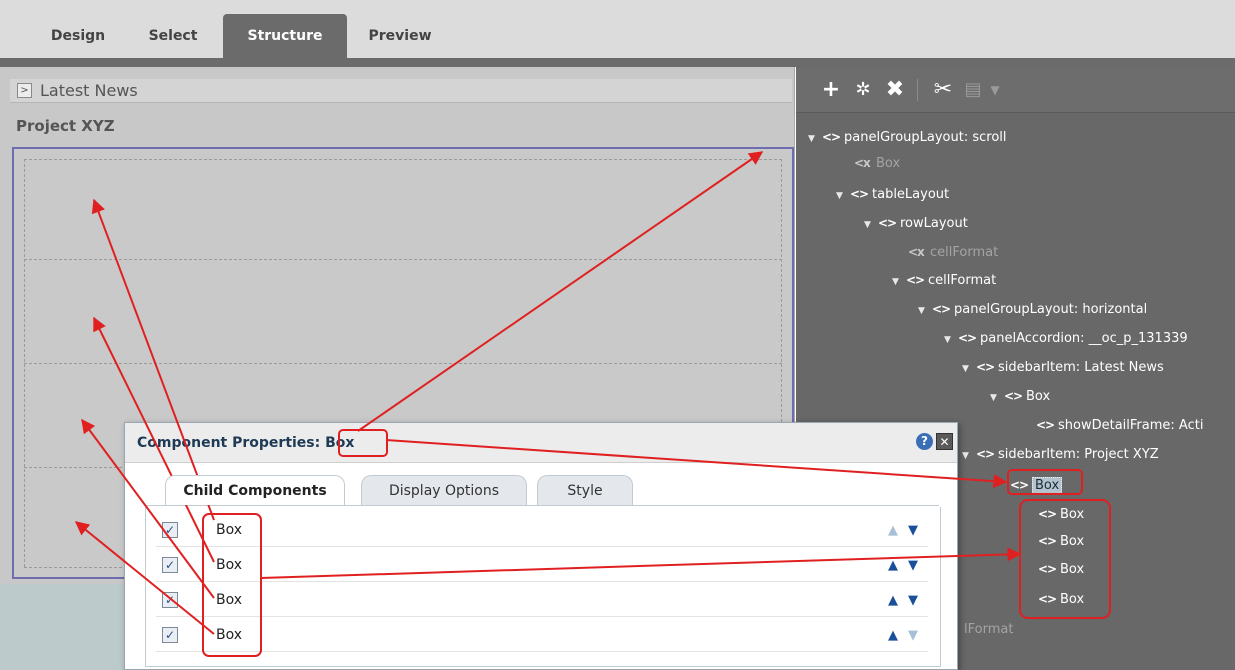  I want to click on dialog-header: Component Properties: Box ? ✕, so click(541, 443).